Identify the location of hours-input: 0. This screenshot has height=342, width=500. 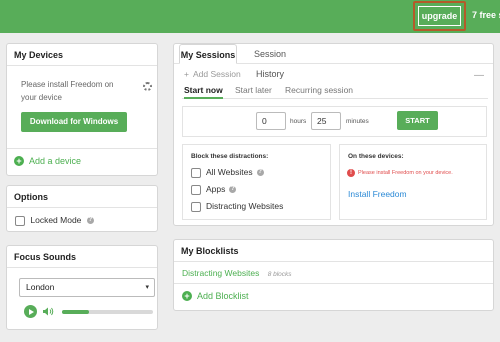
(271, 121).